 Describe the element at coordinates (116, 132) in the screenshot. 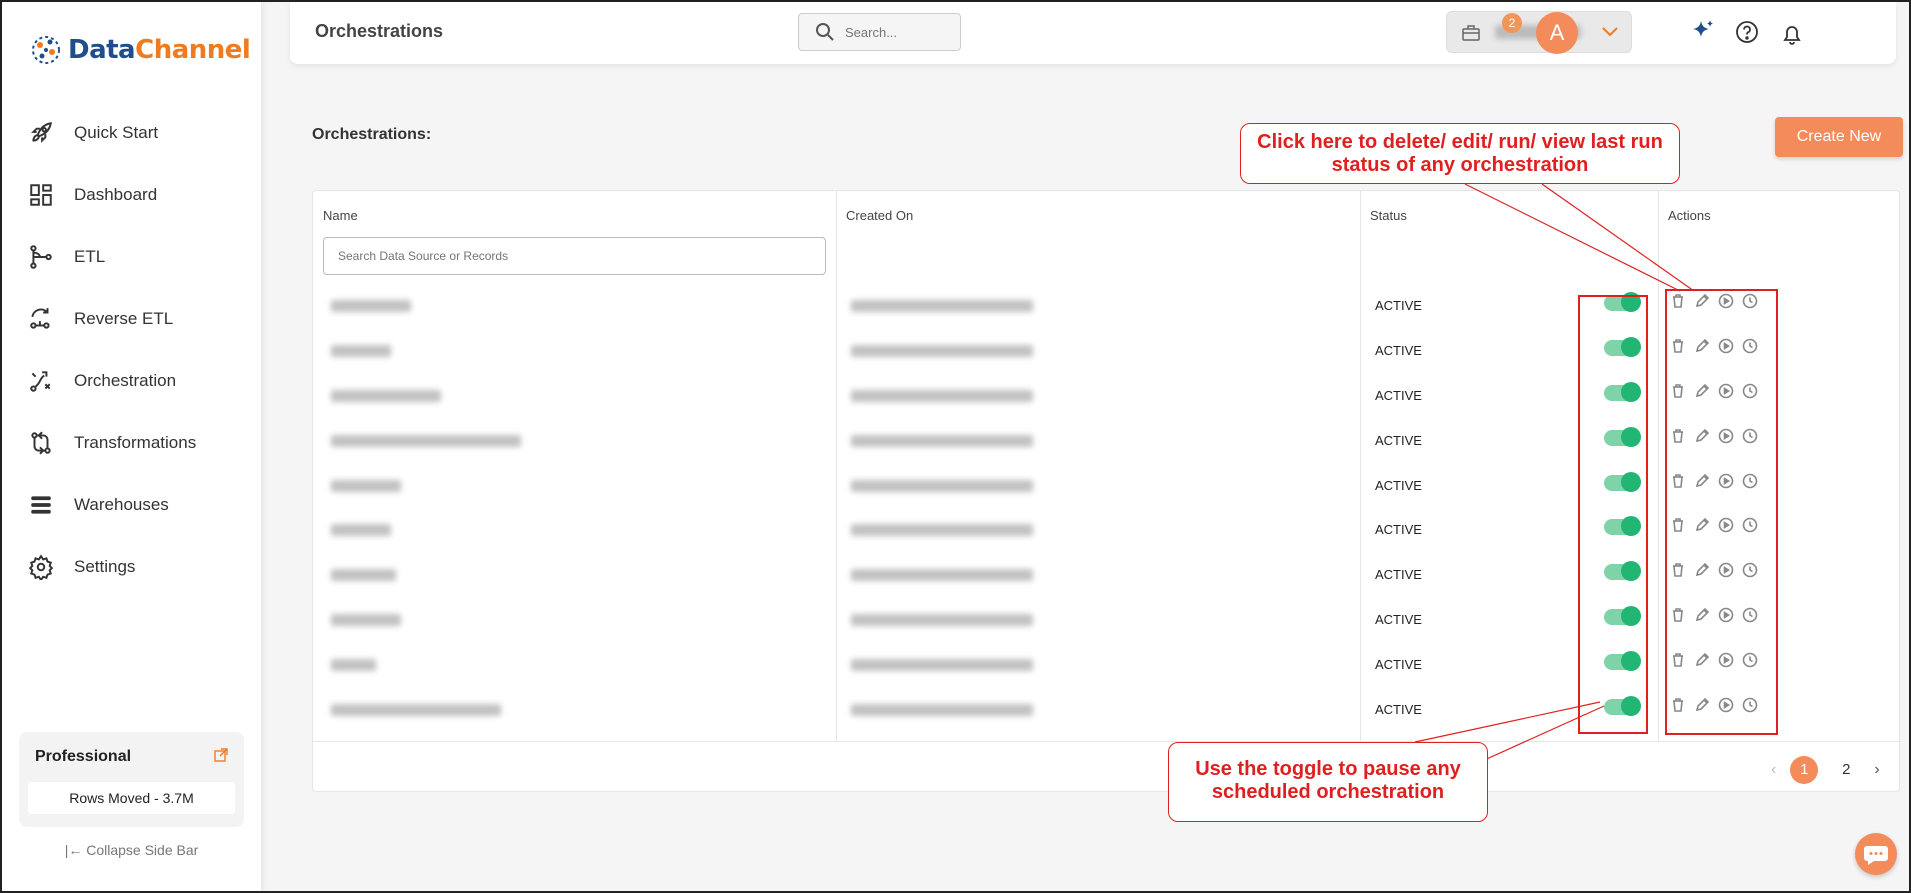

I see `sidebar-item-label: Quick Start` at that location.